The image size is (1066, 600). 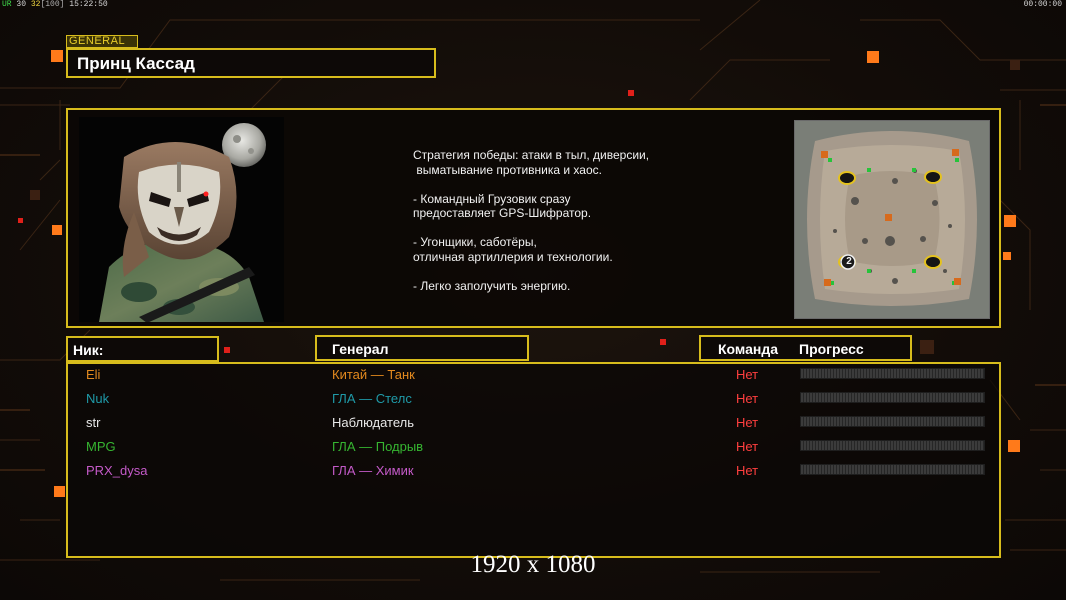 I want to click on nick-header: Ник:, so click(x=142, y=349).